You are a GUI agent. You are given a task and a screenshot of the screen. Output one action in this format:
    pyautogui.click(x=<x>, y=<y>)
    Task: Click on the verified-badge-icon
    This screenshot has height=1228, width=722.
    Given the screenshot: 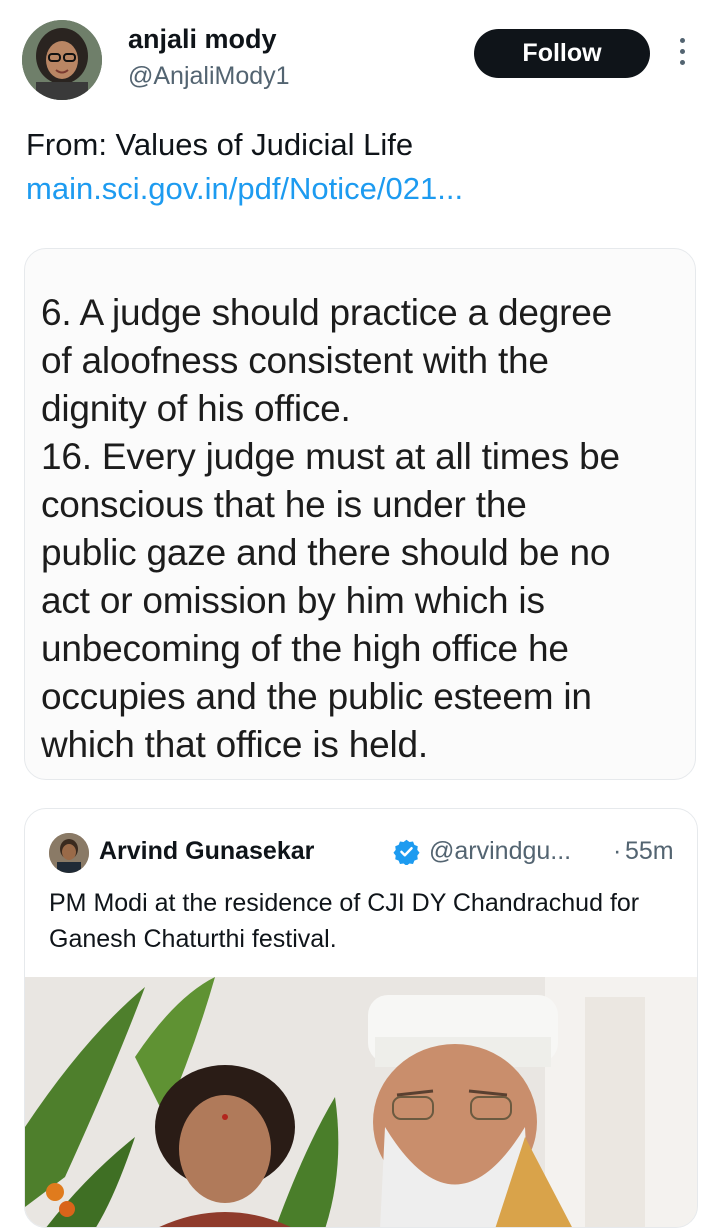 What is the action you would take?
    pyautogui.click(x=406, y=852)
    